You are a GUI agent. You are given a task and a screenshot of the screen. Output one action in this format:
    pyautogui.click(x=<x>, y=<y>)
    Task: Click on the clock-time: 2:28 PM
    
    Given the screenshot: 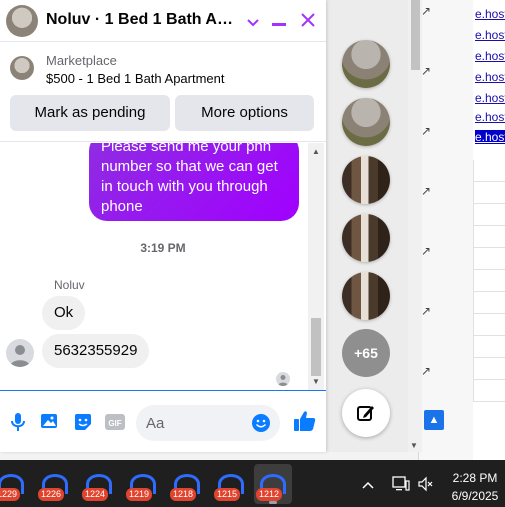 What is the action you would take?
    pyautogui.click(x=475, y=478)
    